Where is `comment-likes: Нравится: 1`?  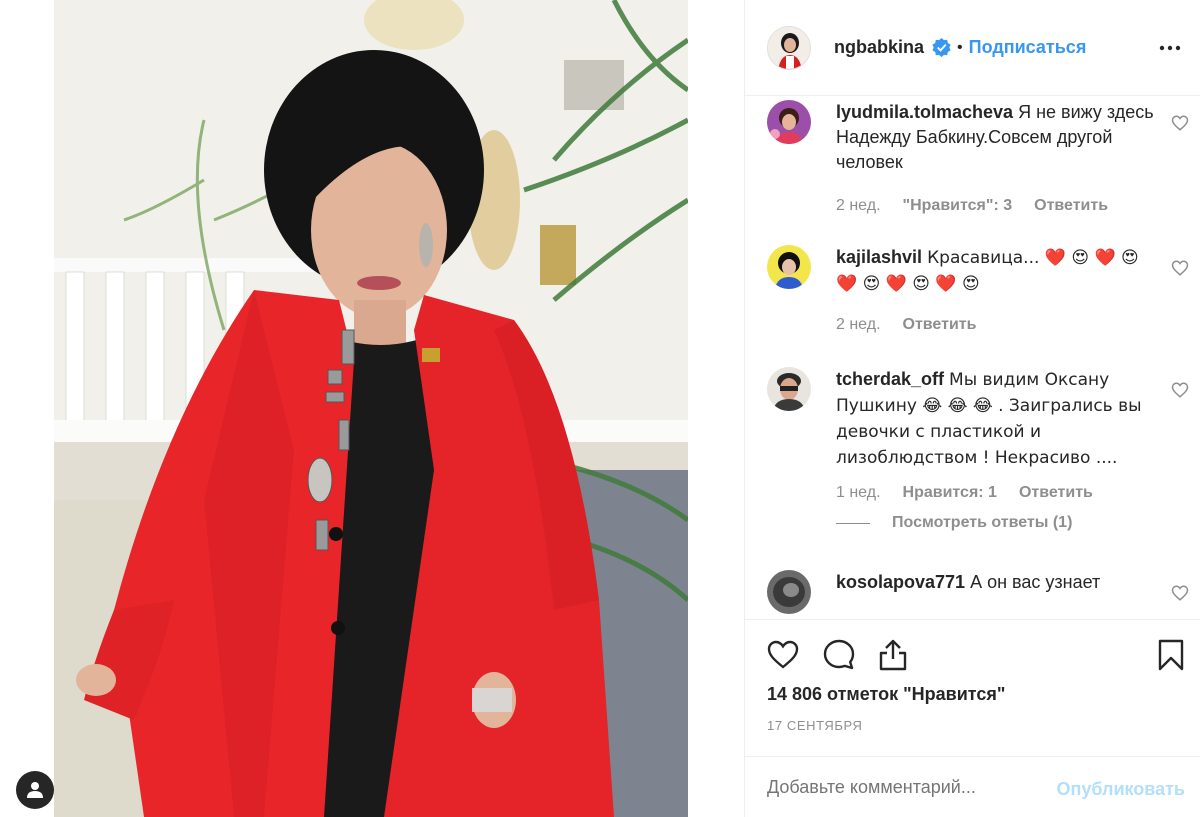 comment-likes: Нравится: 1 is located at coordinates (950, 493).